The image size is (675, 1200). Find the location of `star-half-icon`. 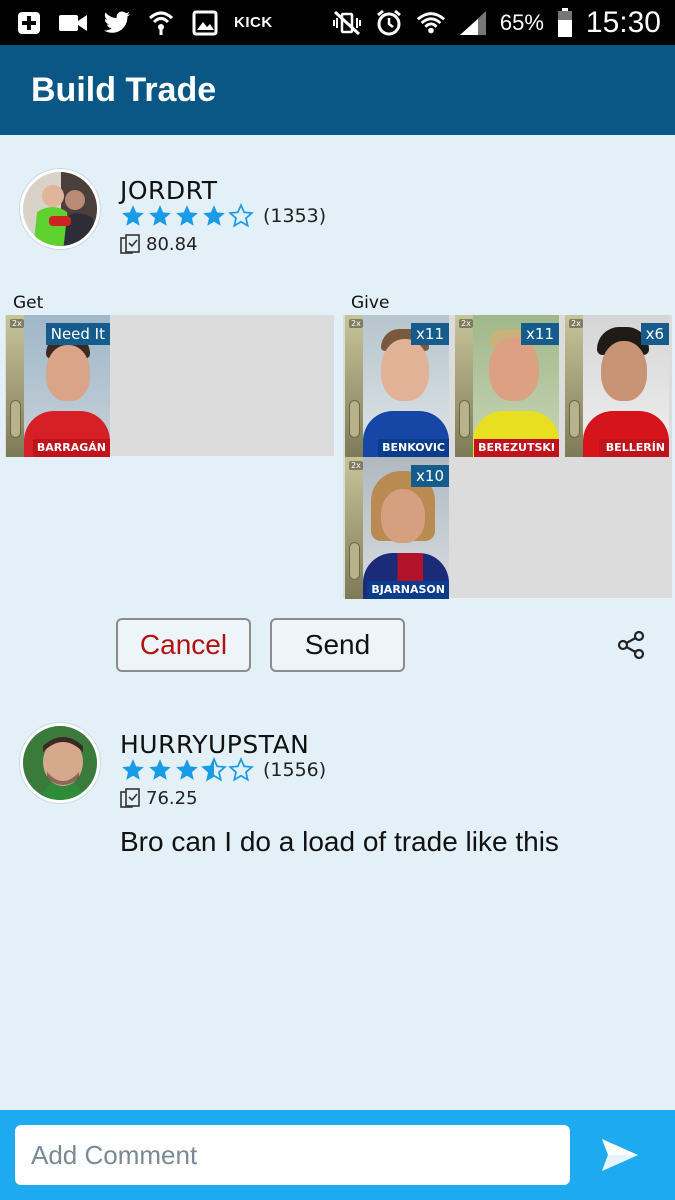

star-half-icon is located at coordinates (214, 769).